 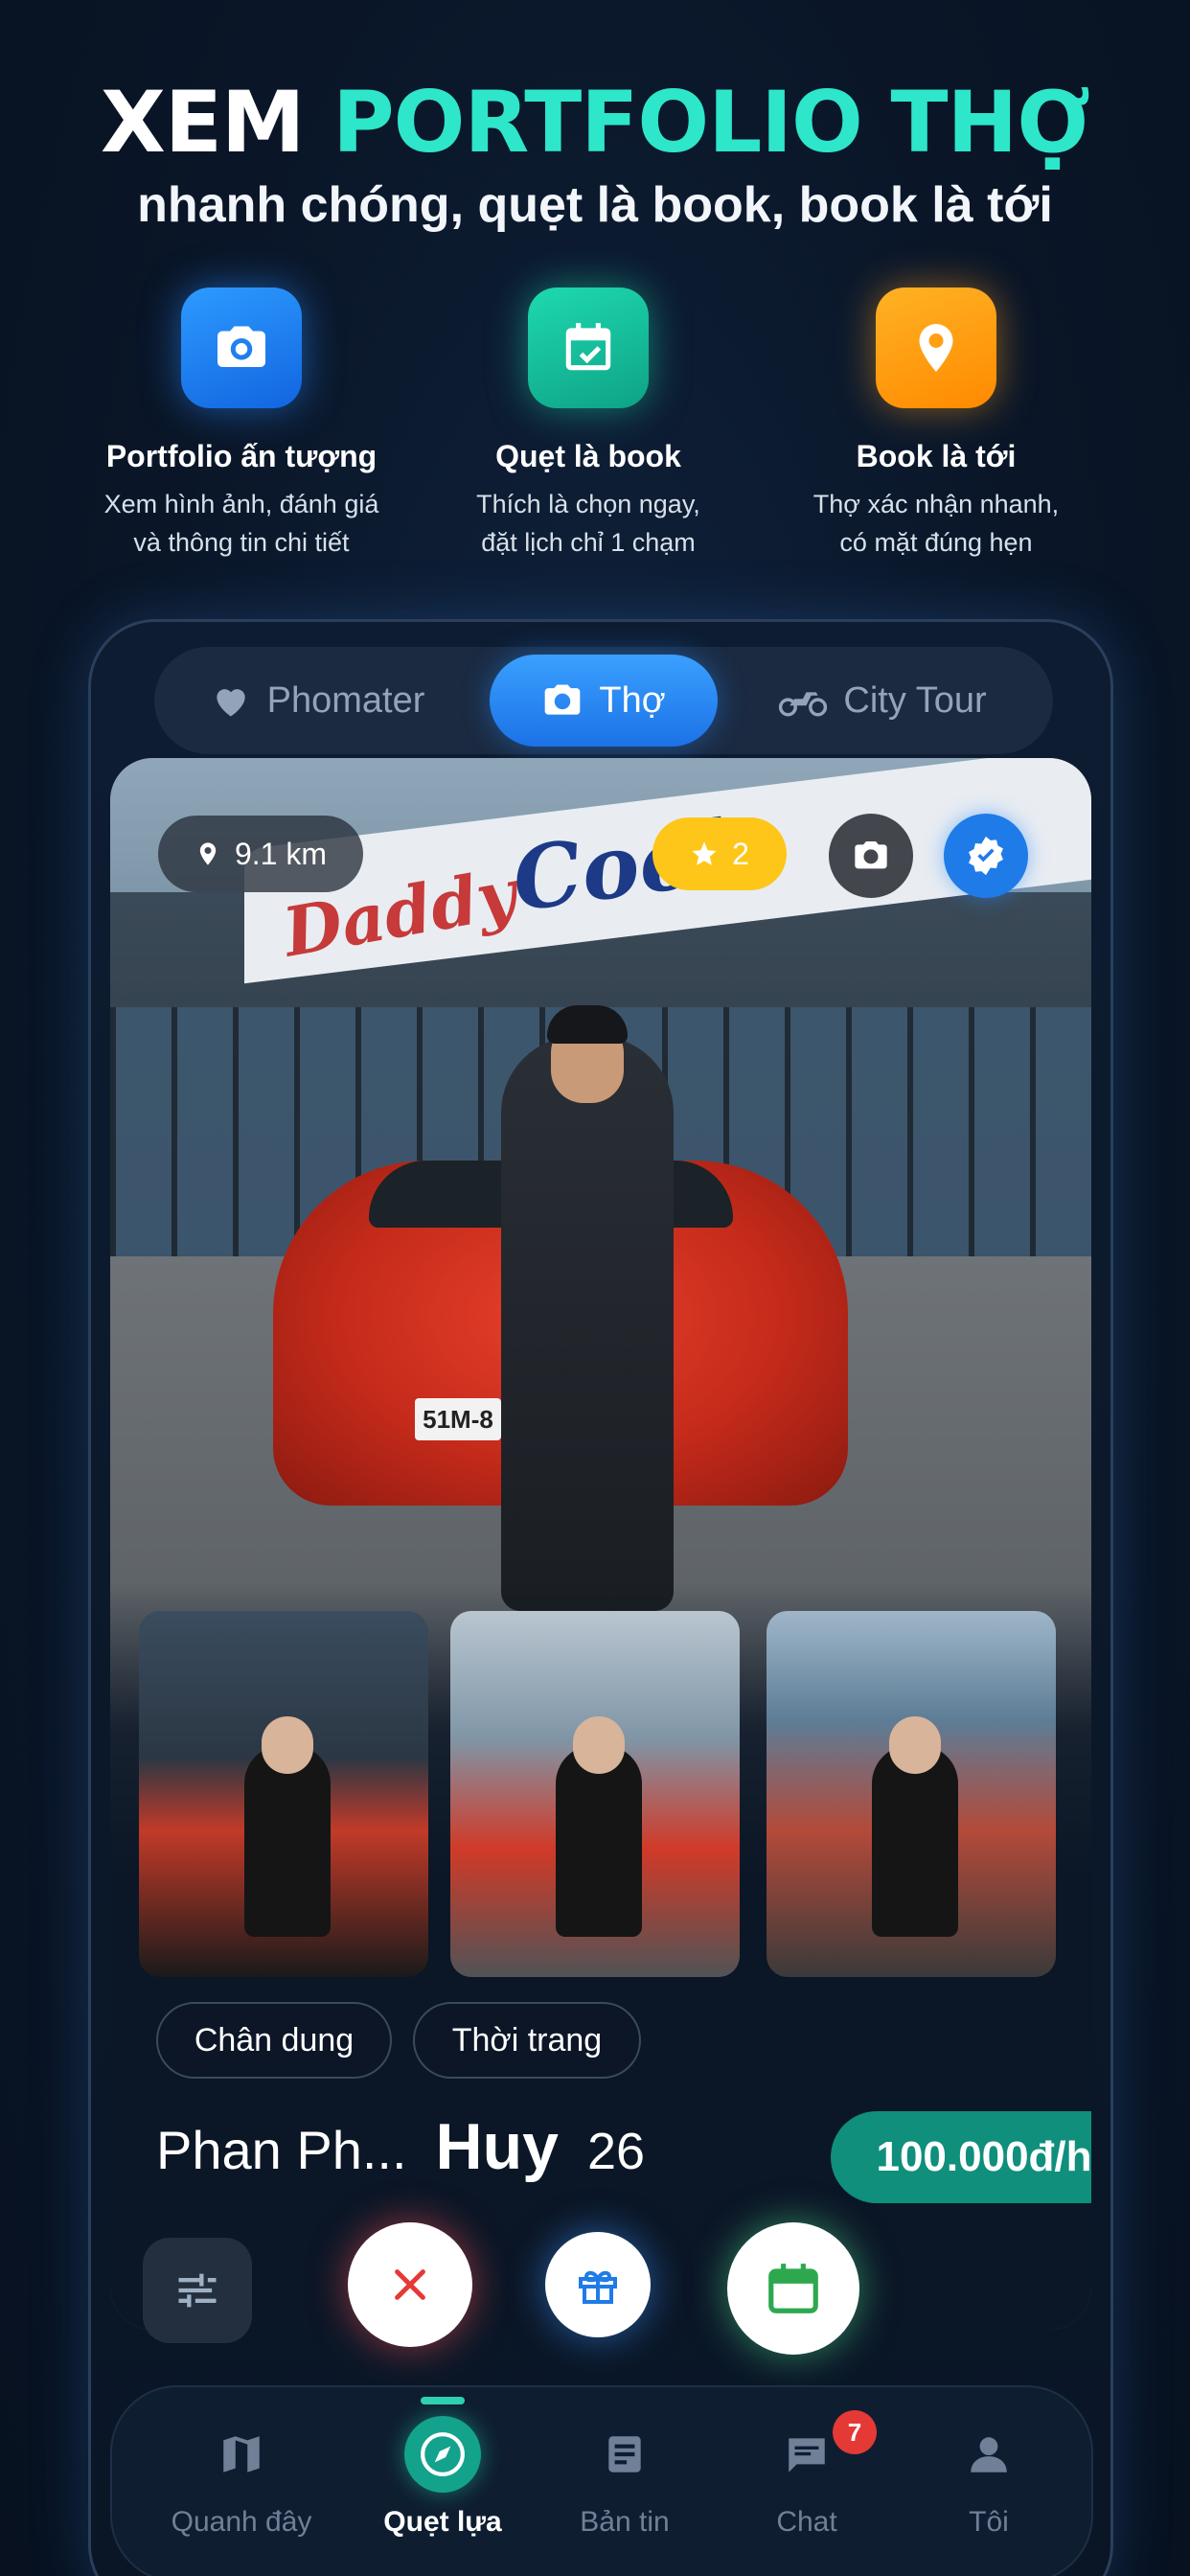 What do you see at coordinates (598, 2287) in the screenshot?
I see `gift-icon` at bounding box center [598, 2287].